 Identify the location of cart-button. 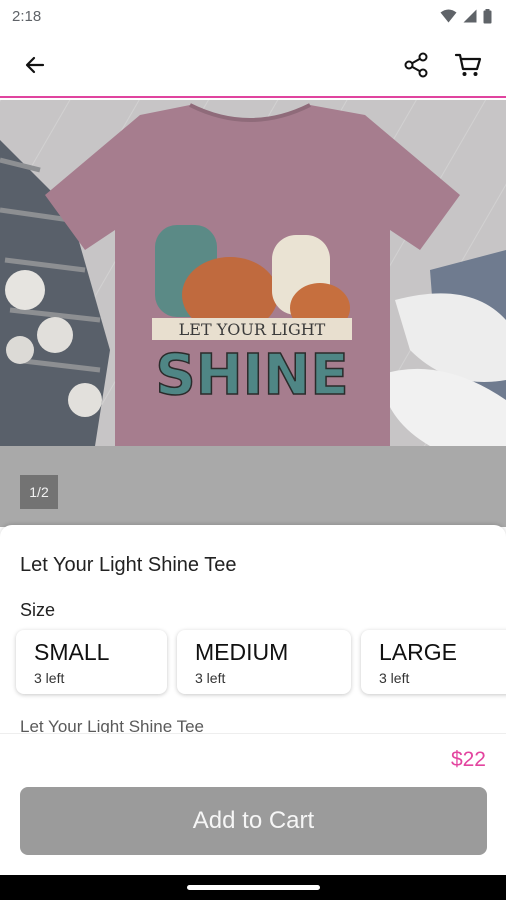
(468, 65).